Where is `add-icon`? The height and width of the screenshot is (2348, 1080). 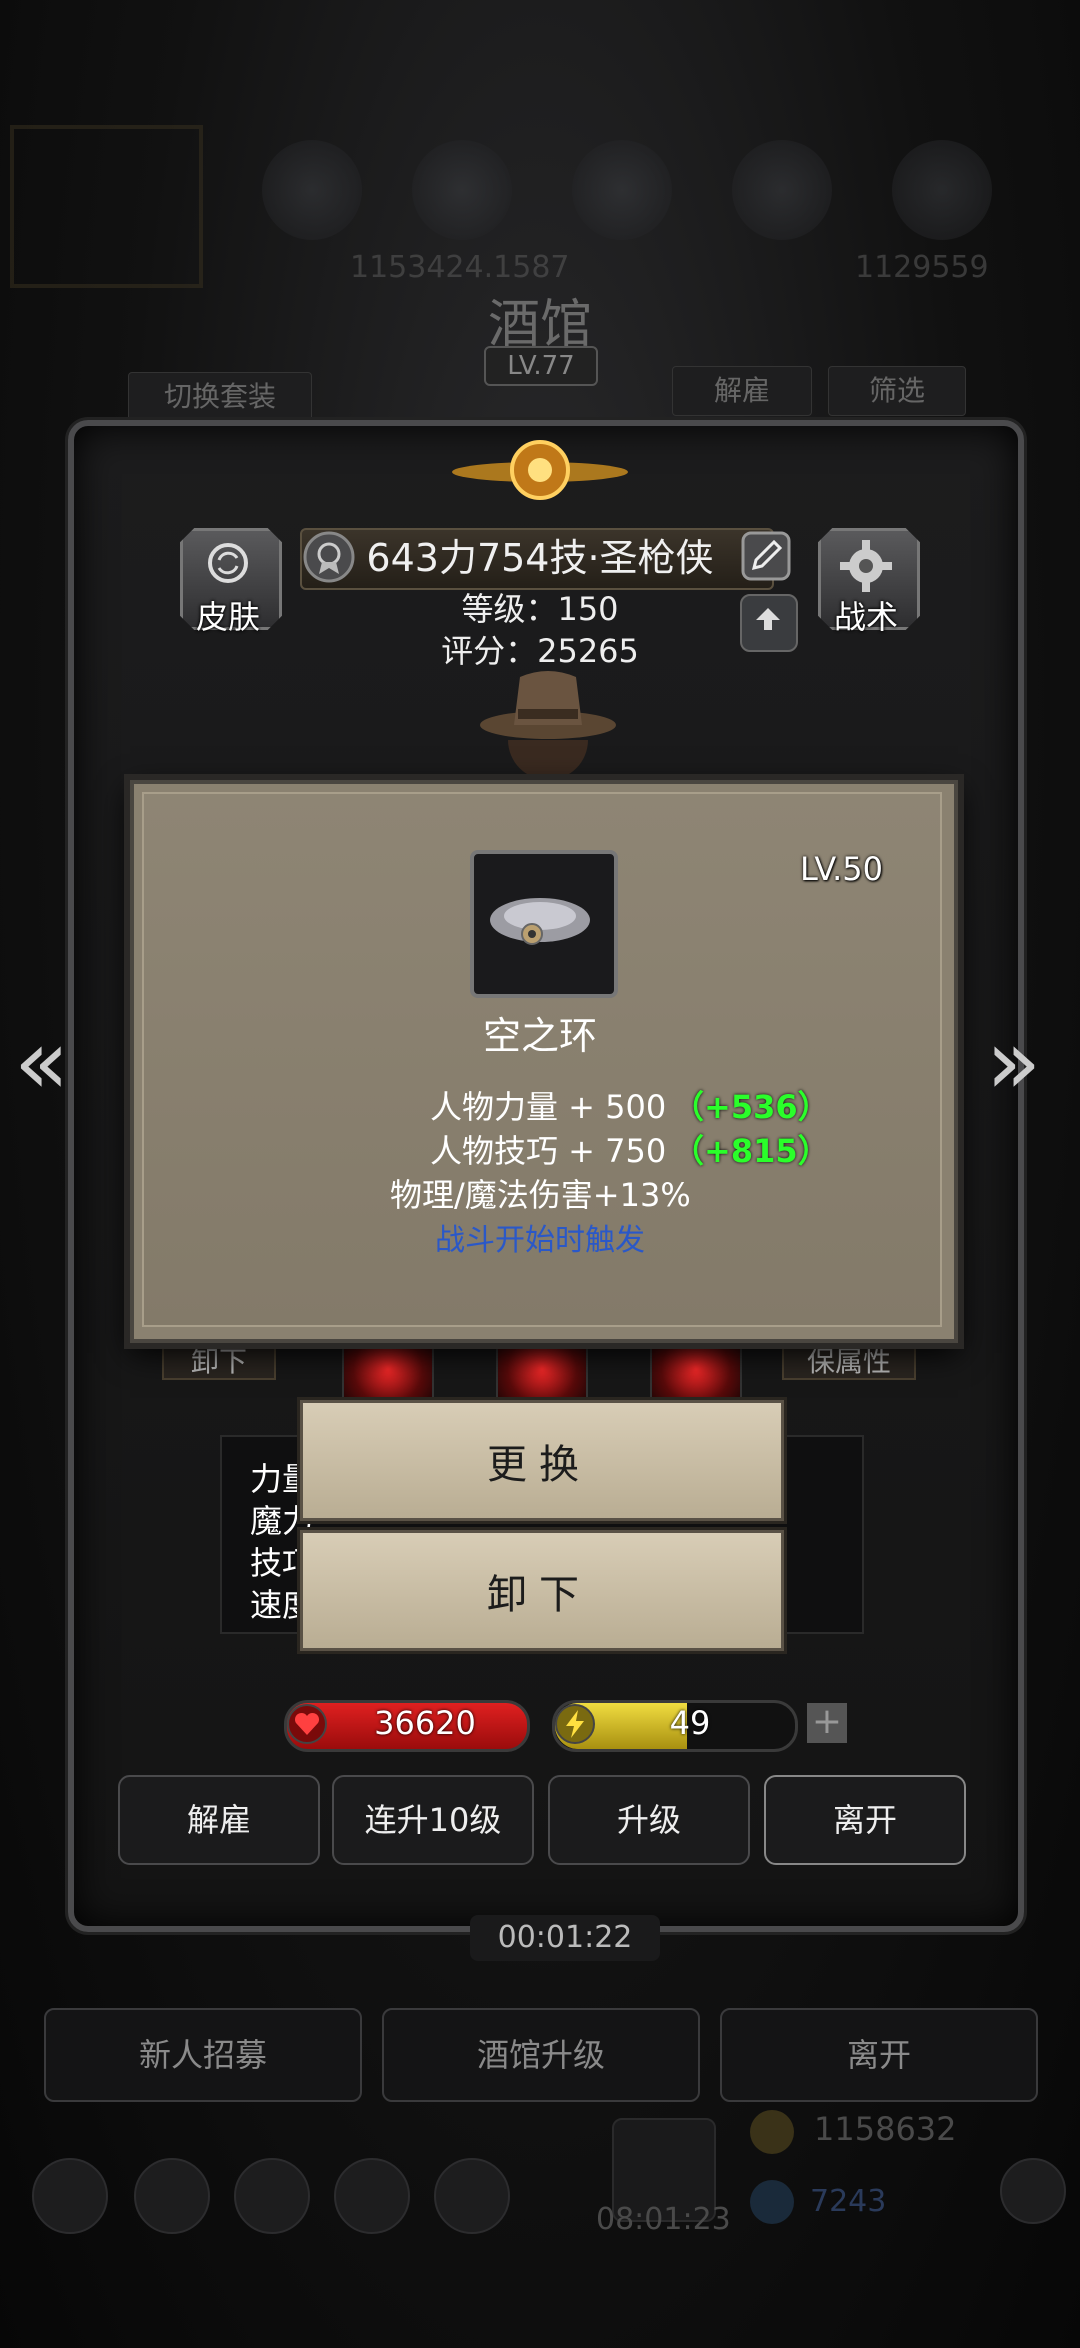 add-icon is located at coordinates (1033, 2191).